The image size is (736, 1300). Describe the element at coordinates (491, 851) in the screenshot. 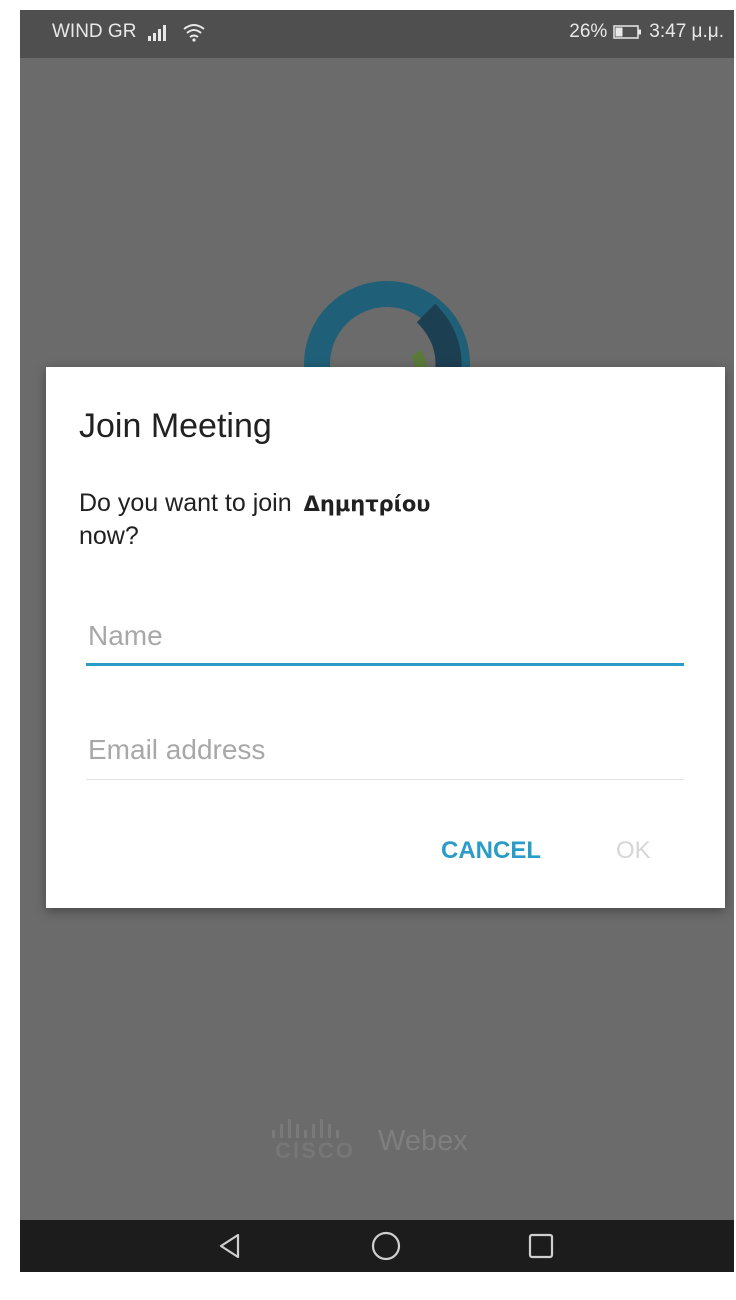

I see `cancel-button: CANCEL` at that location.